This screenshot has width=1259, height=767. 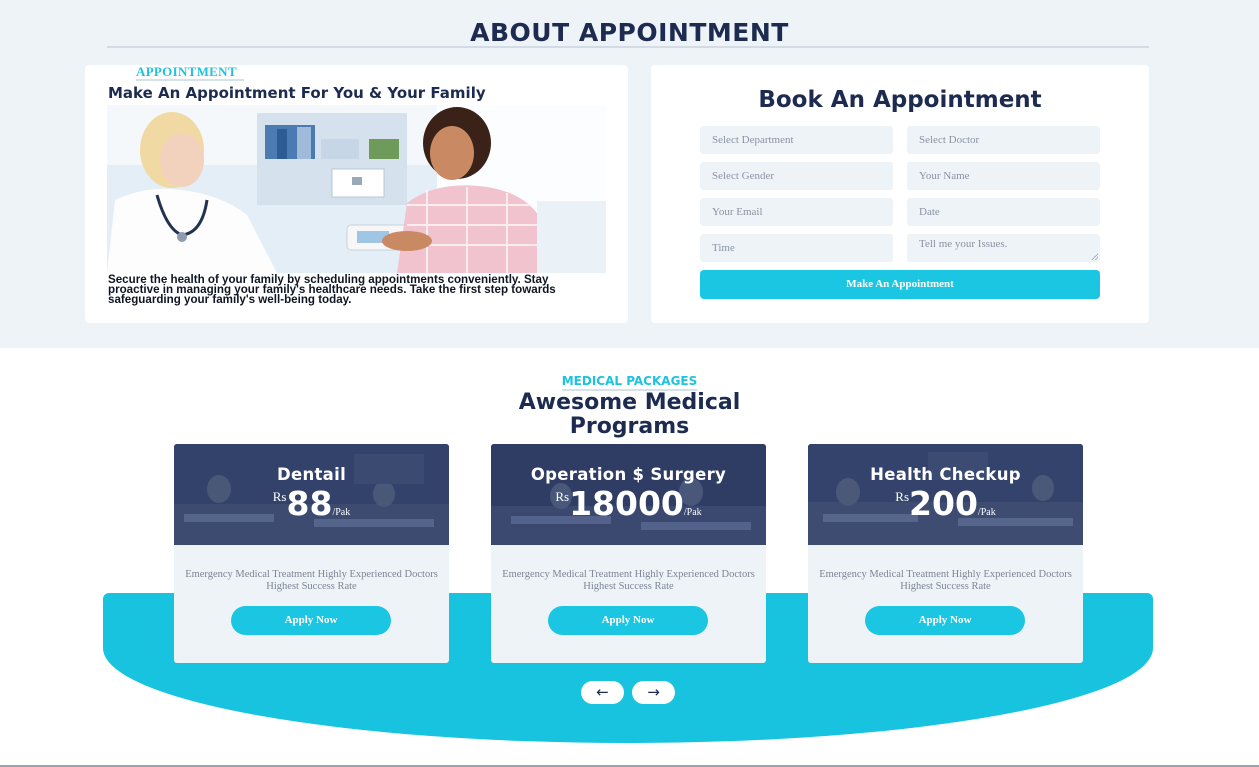 I want to click on date-input: Date, so click(x=1003, y=212).